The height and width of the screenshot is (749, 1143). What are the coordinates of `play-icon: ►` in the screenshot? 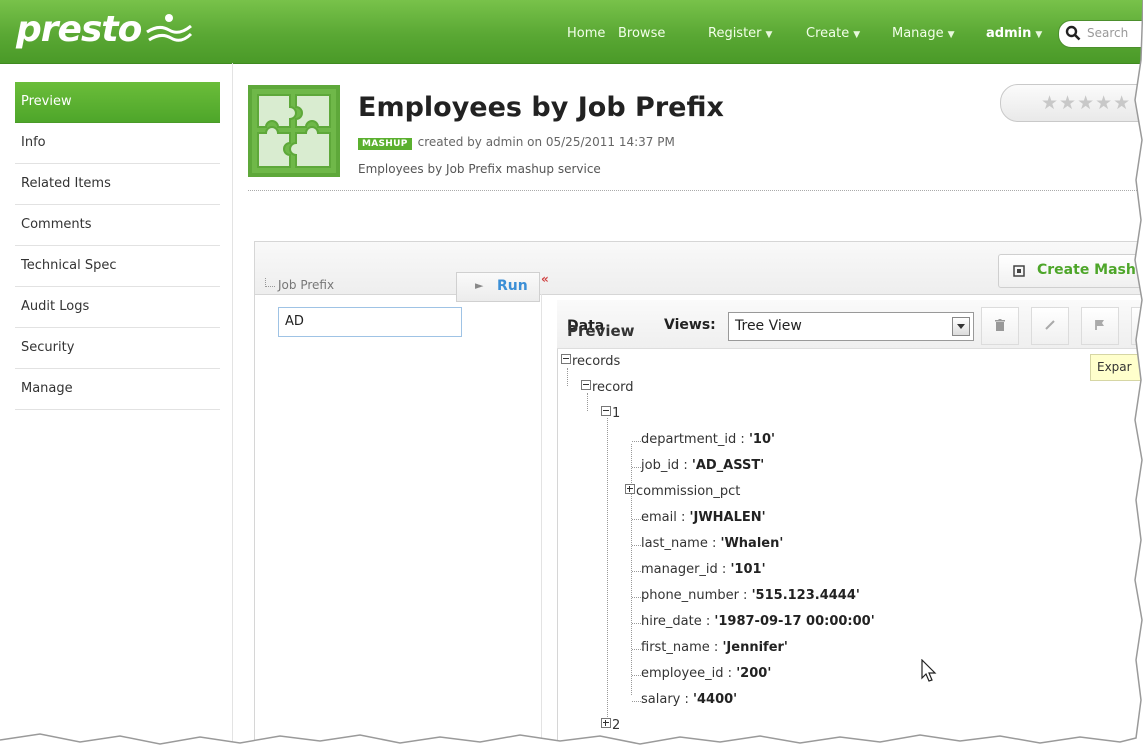 It's located at (479, 285).